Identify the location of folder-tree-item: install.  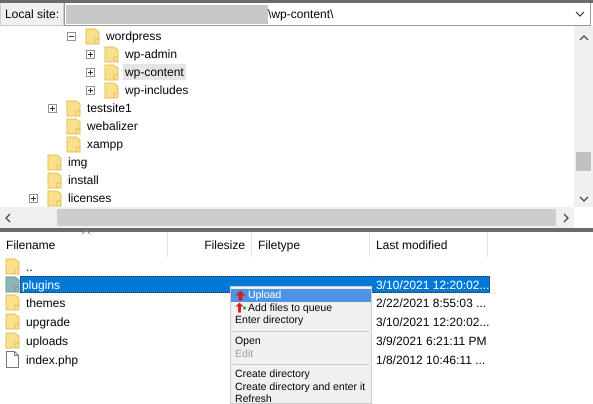
(83, 180).